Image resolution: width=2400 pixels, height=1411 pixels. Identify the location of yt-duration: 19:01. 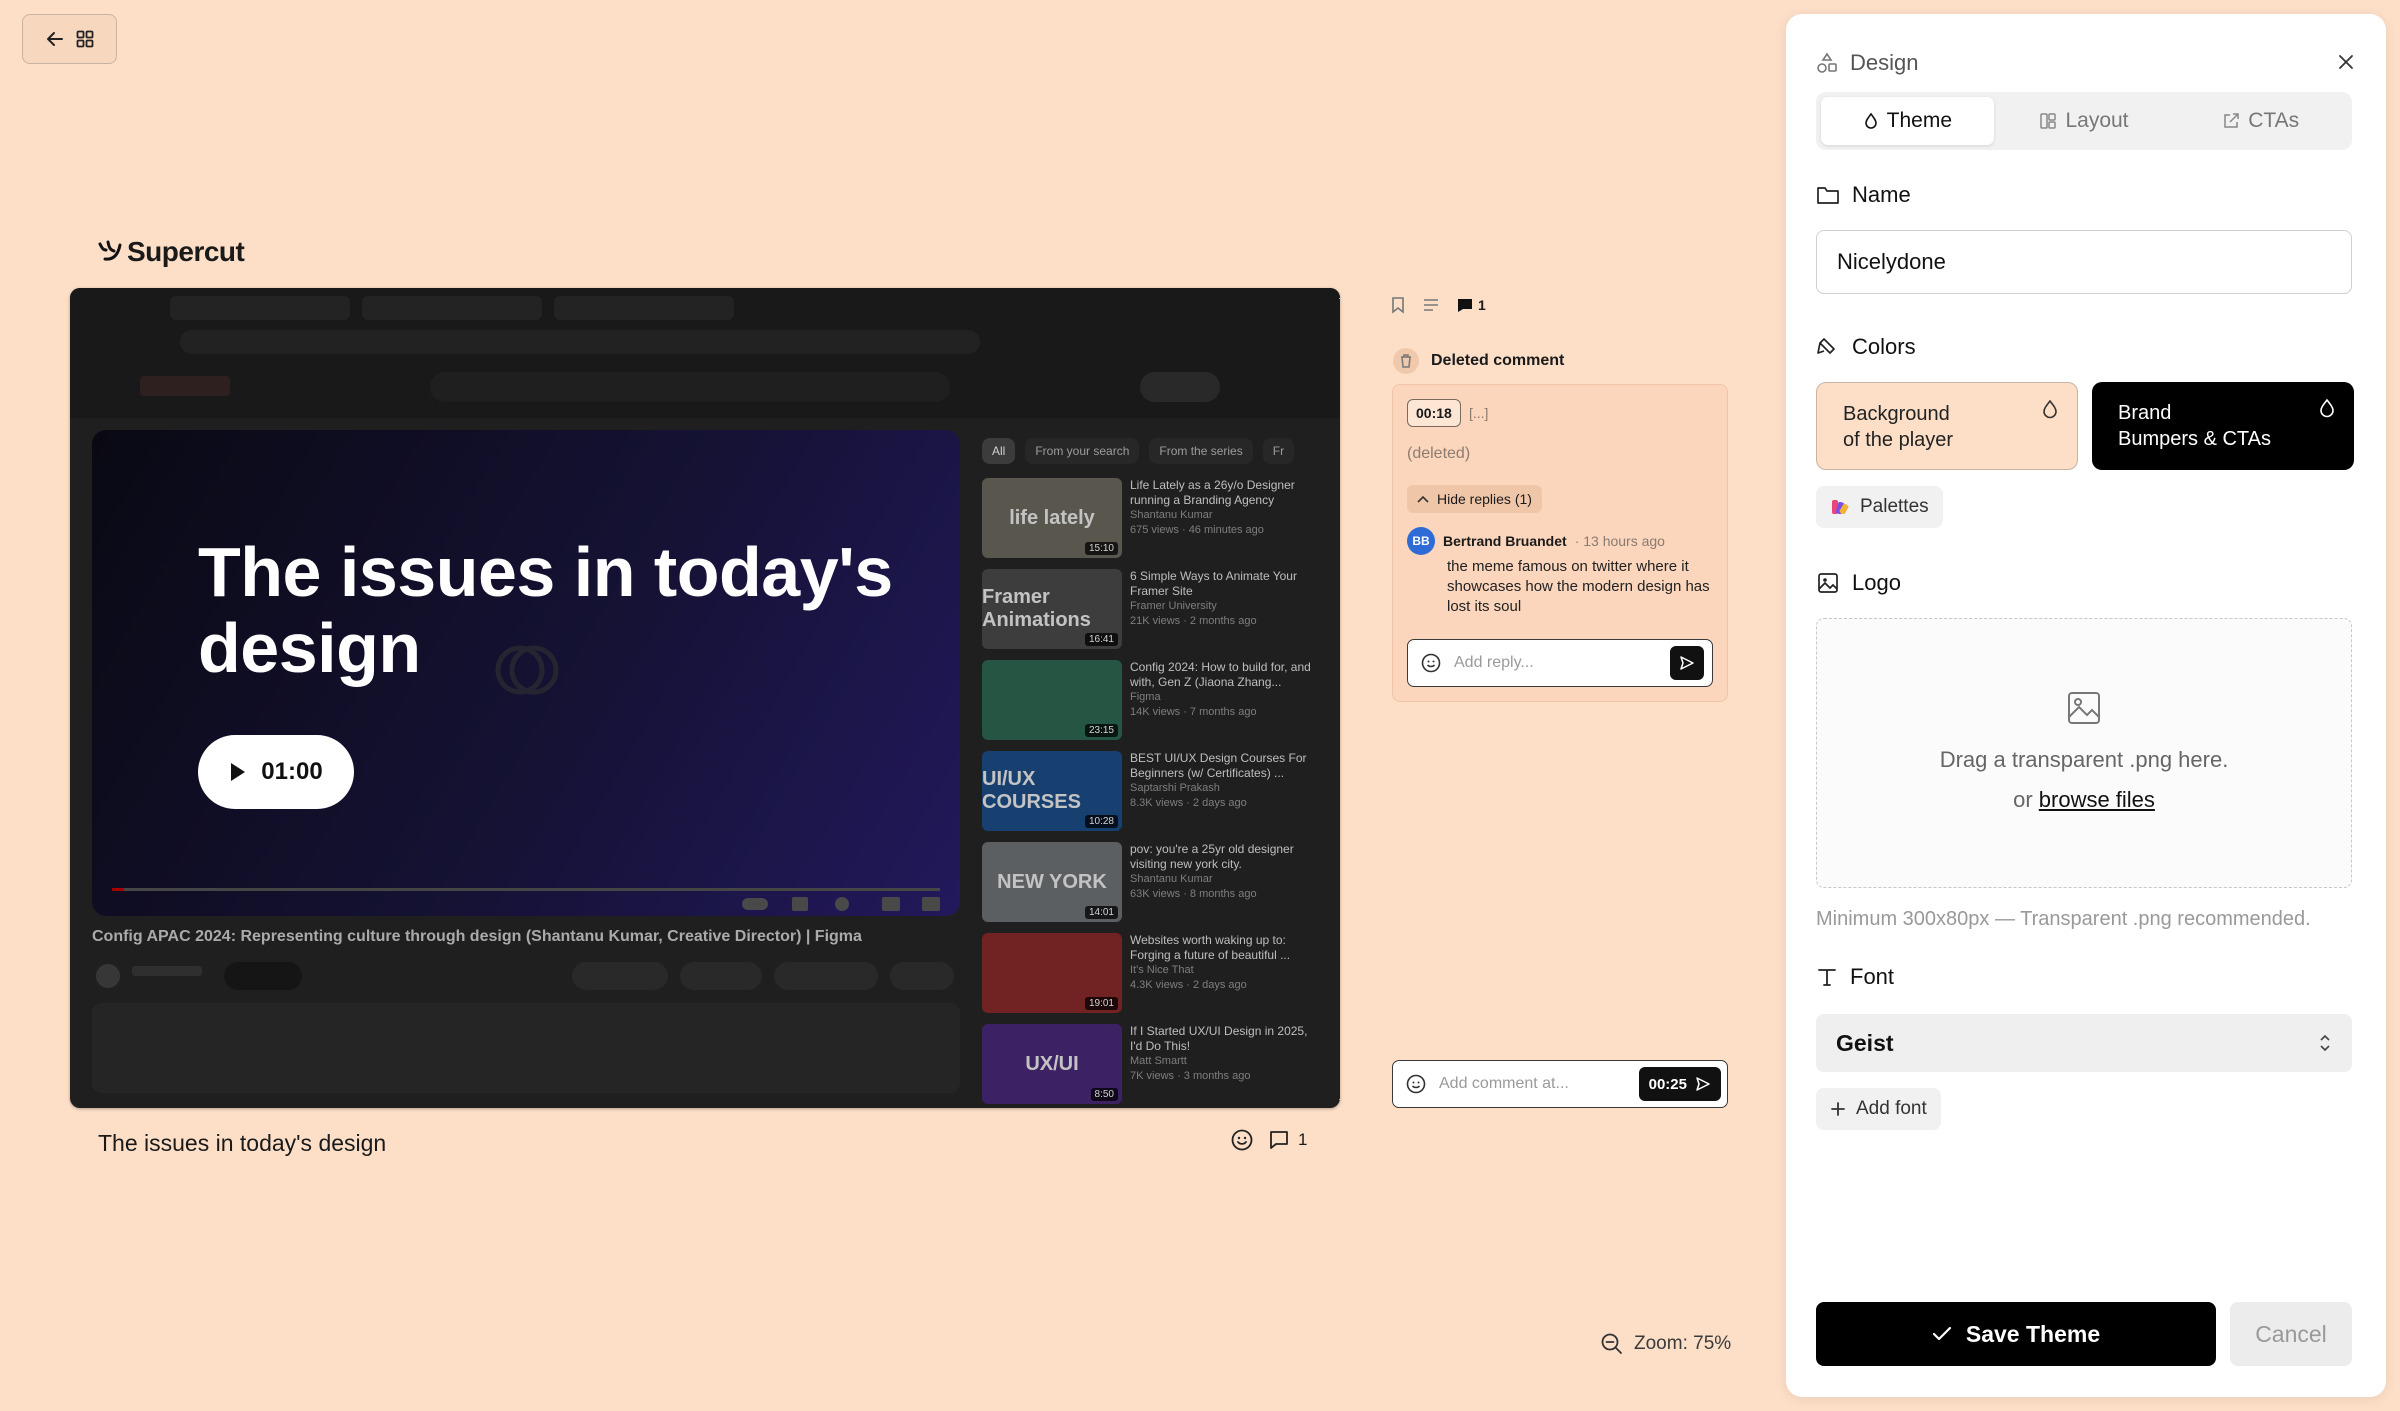
(1101, 1003).